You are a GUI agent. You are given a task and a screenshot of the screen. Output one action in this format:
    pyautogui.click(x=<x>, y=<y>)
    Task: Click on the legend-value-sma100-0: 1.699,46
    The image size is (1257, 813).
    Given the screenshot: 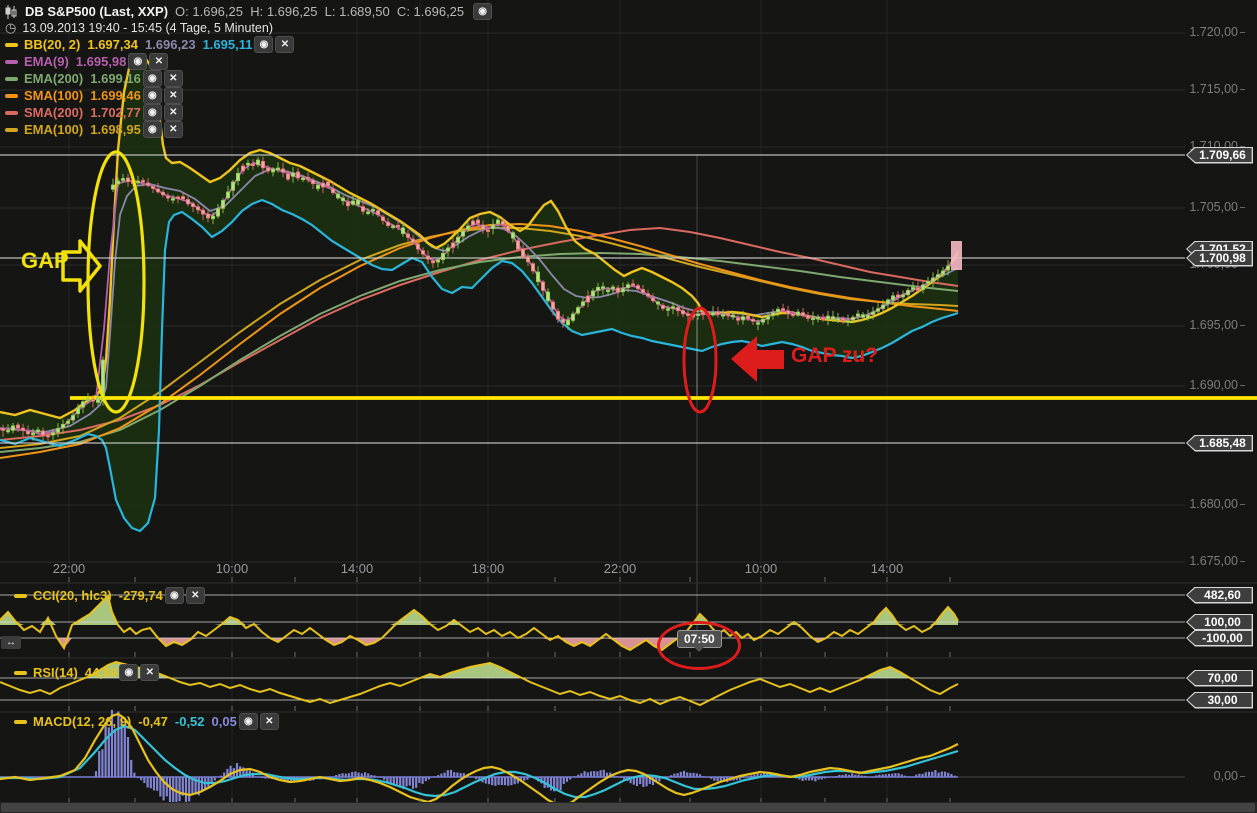 What is the action you would take?
    pyautogui.click(x=115, y=95)
    